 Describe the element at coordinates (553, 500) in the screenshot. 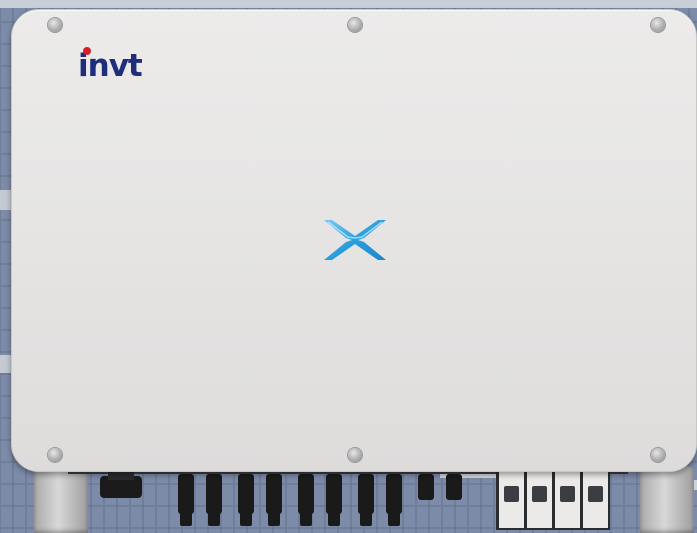

I see `ac-terminal-block` at that location.